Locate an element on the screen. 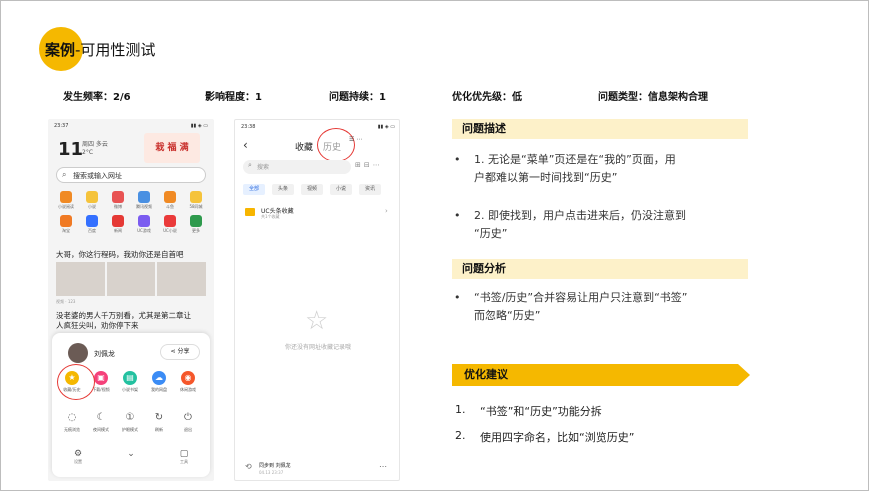 This screenshot has height=491, width=869. app-shortcut: 百度 is located at coordinates (92, 224).